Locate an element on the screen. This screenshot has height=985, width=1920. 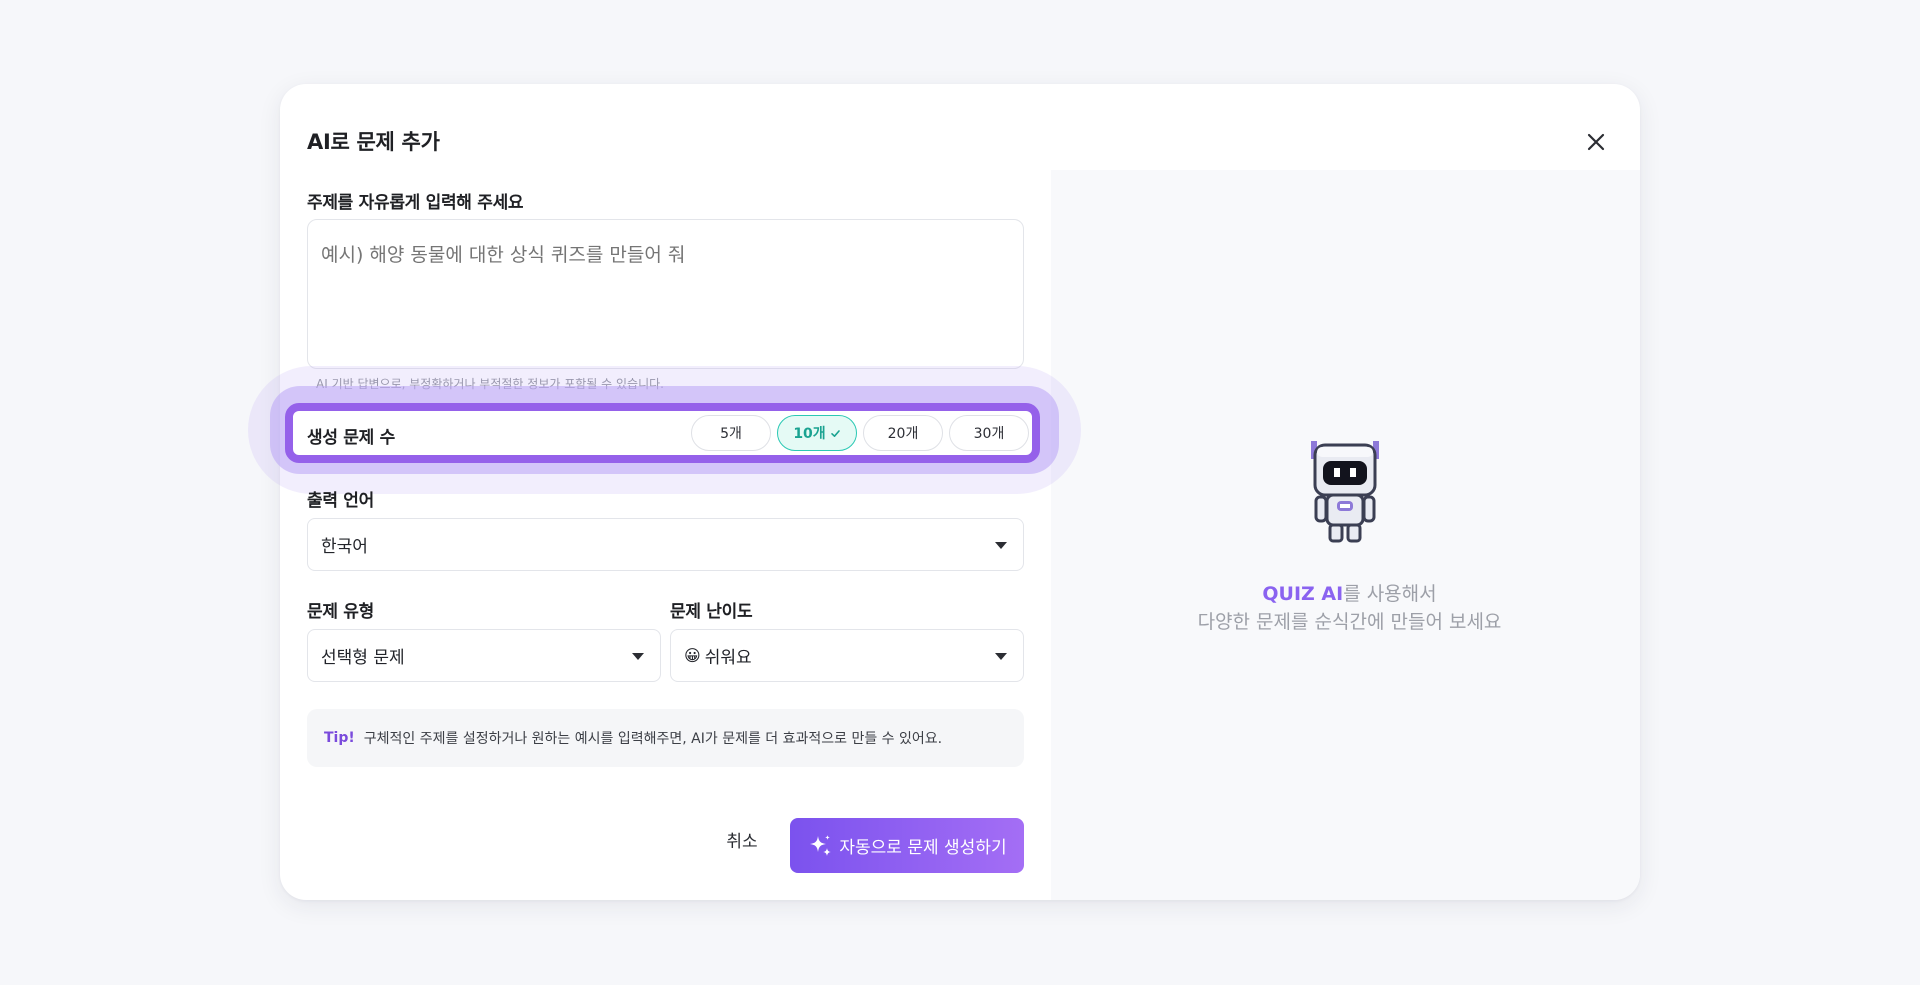
count-option-30: 30개 is located at coordinates (989, 433).